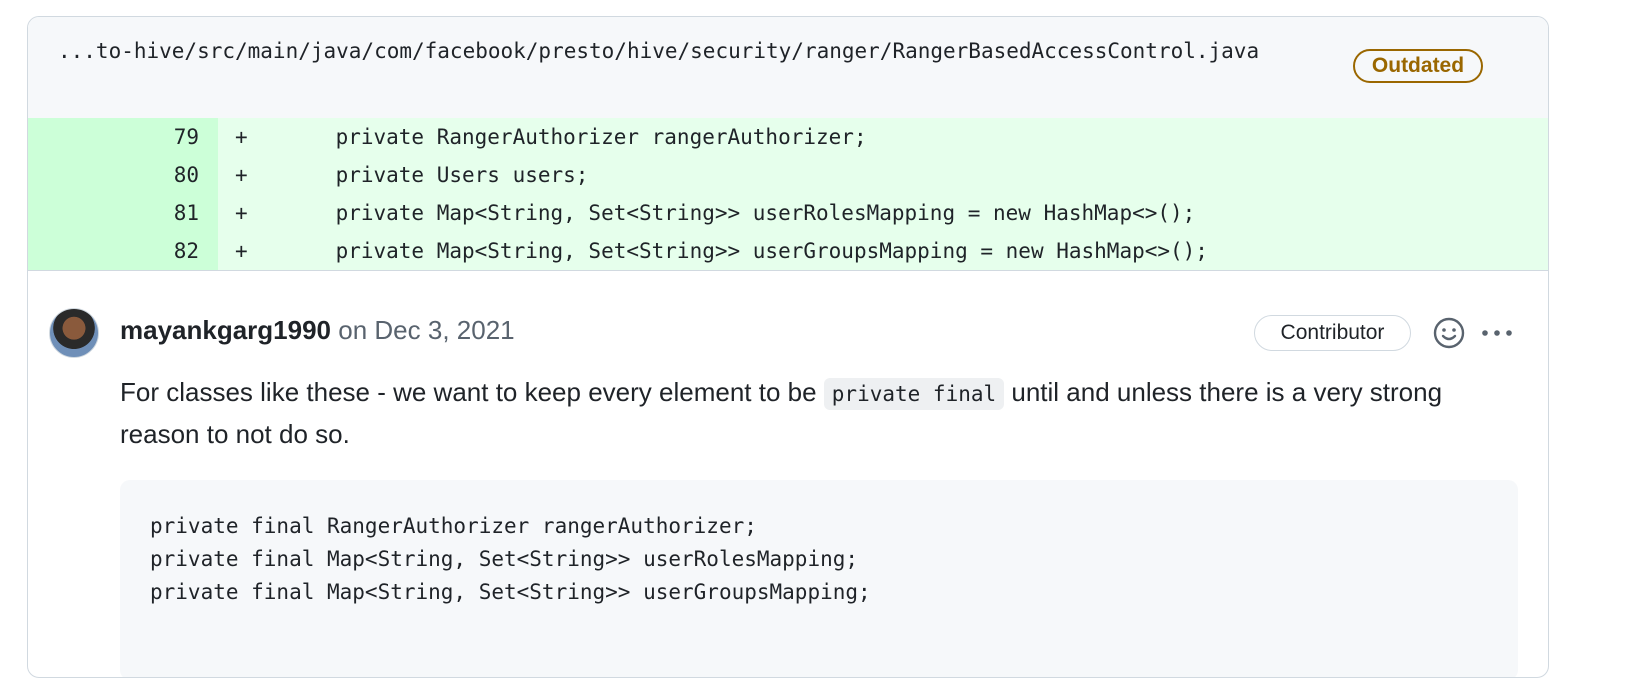 The height and width of the screenshot is (678, 1646). Describe the element at coordinates (123, 137) in the screenshot. I see `line-number: 79` at that location.